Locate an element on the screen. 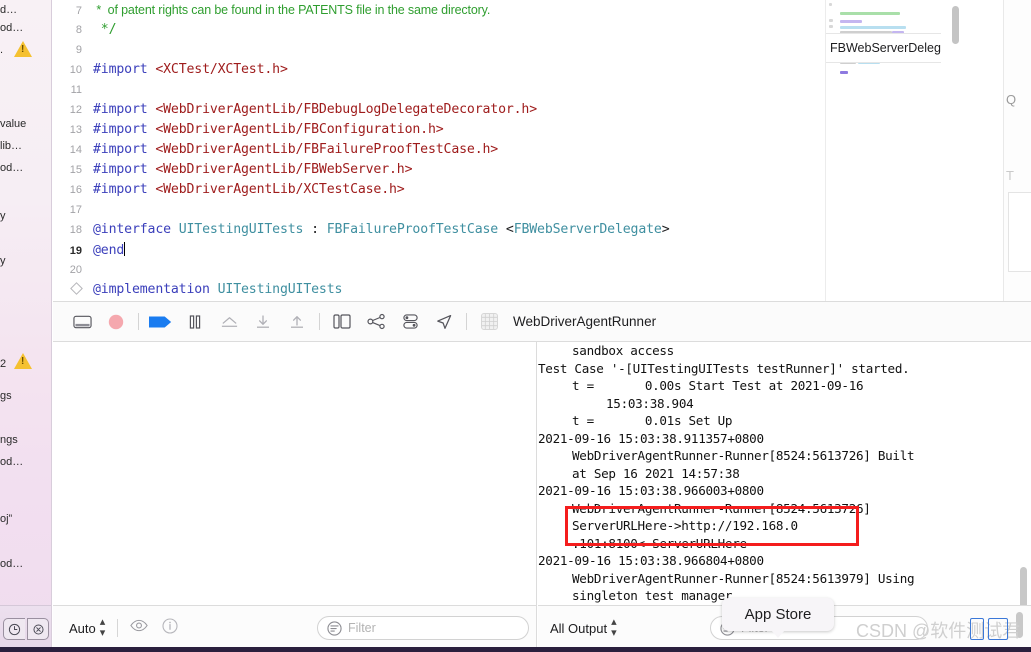  code-token: @interface is located at coordinates (132, 229).